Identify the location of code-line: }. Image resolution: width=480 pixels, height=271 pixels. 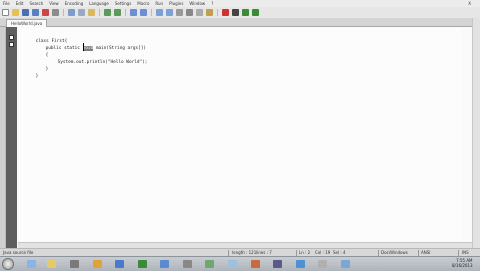
(37, 76).